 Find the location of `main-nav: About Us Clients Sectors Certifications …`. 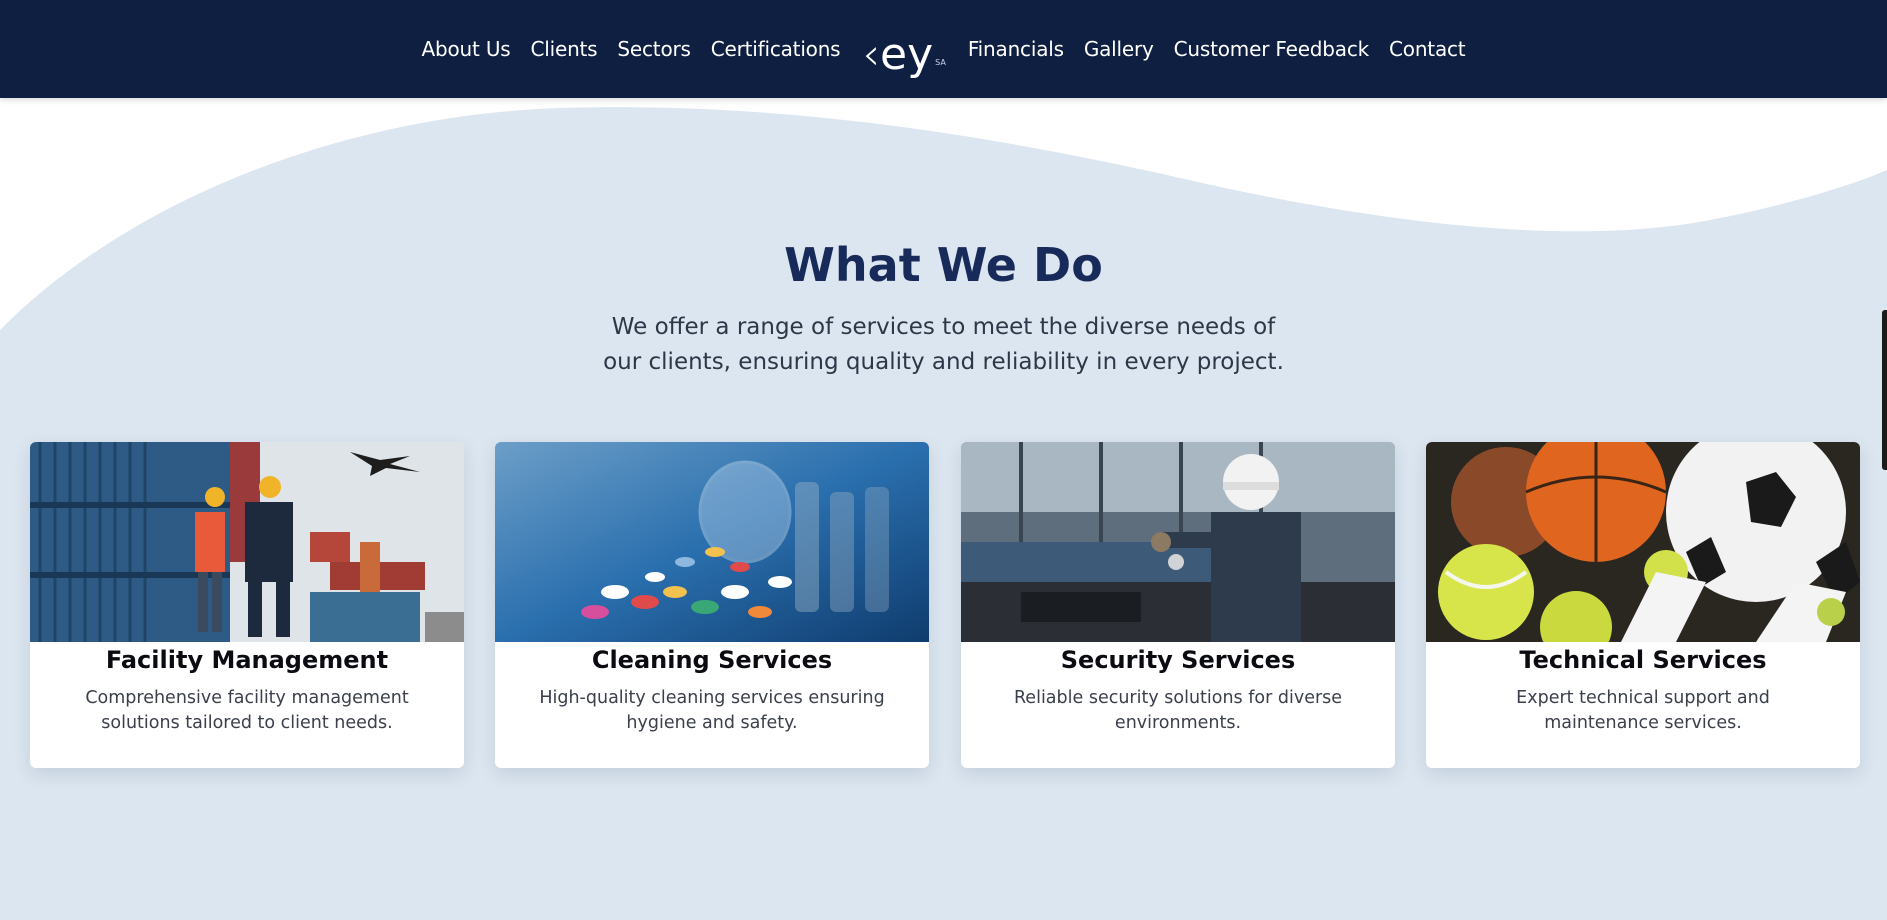

main-nav: About Us Clients Sectors Certifications … is located at coordinates (943, 49).